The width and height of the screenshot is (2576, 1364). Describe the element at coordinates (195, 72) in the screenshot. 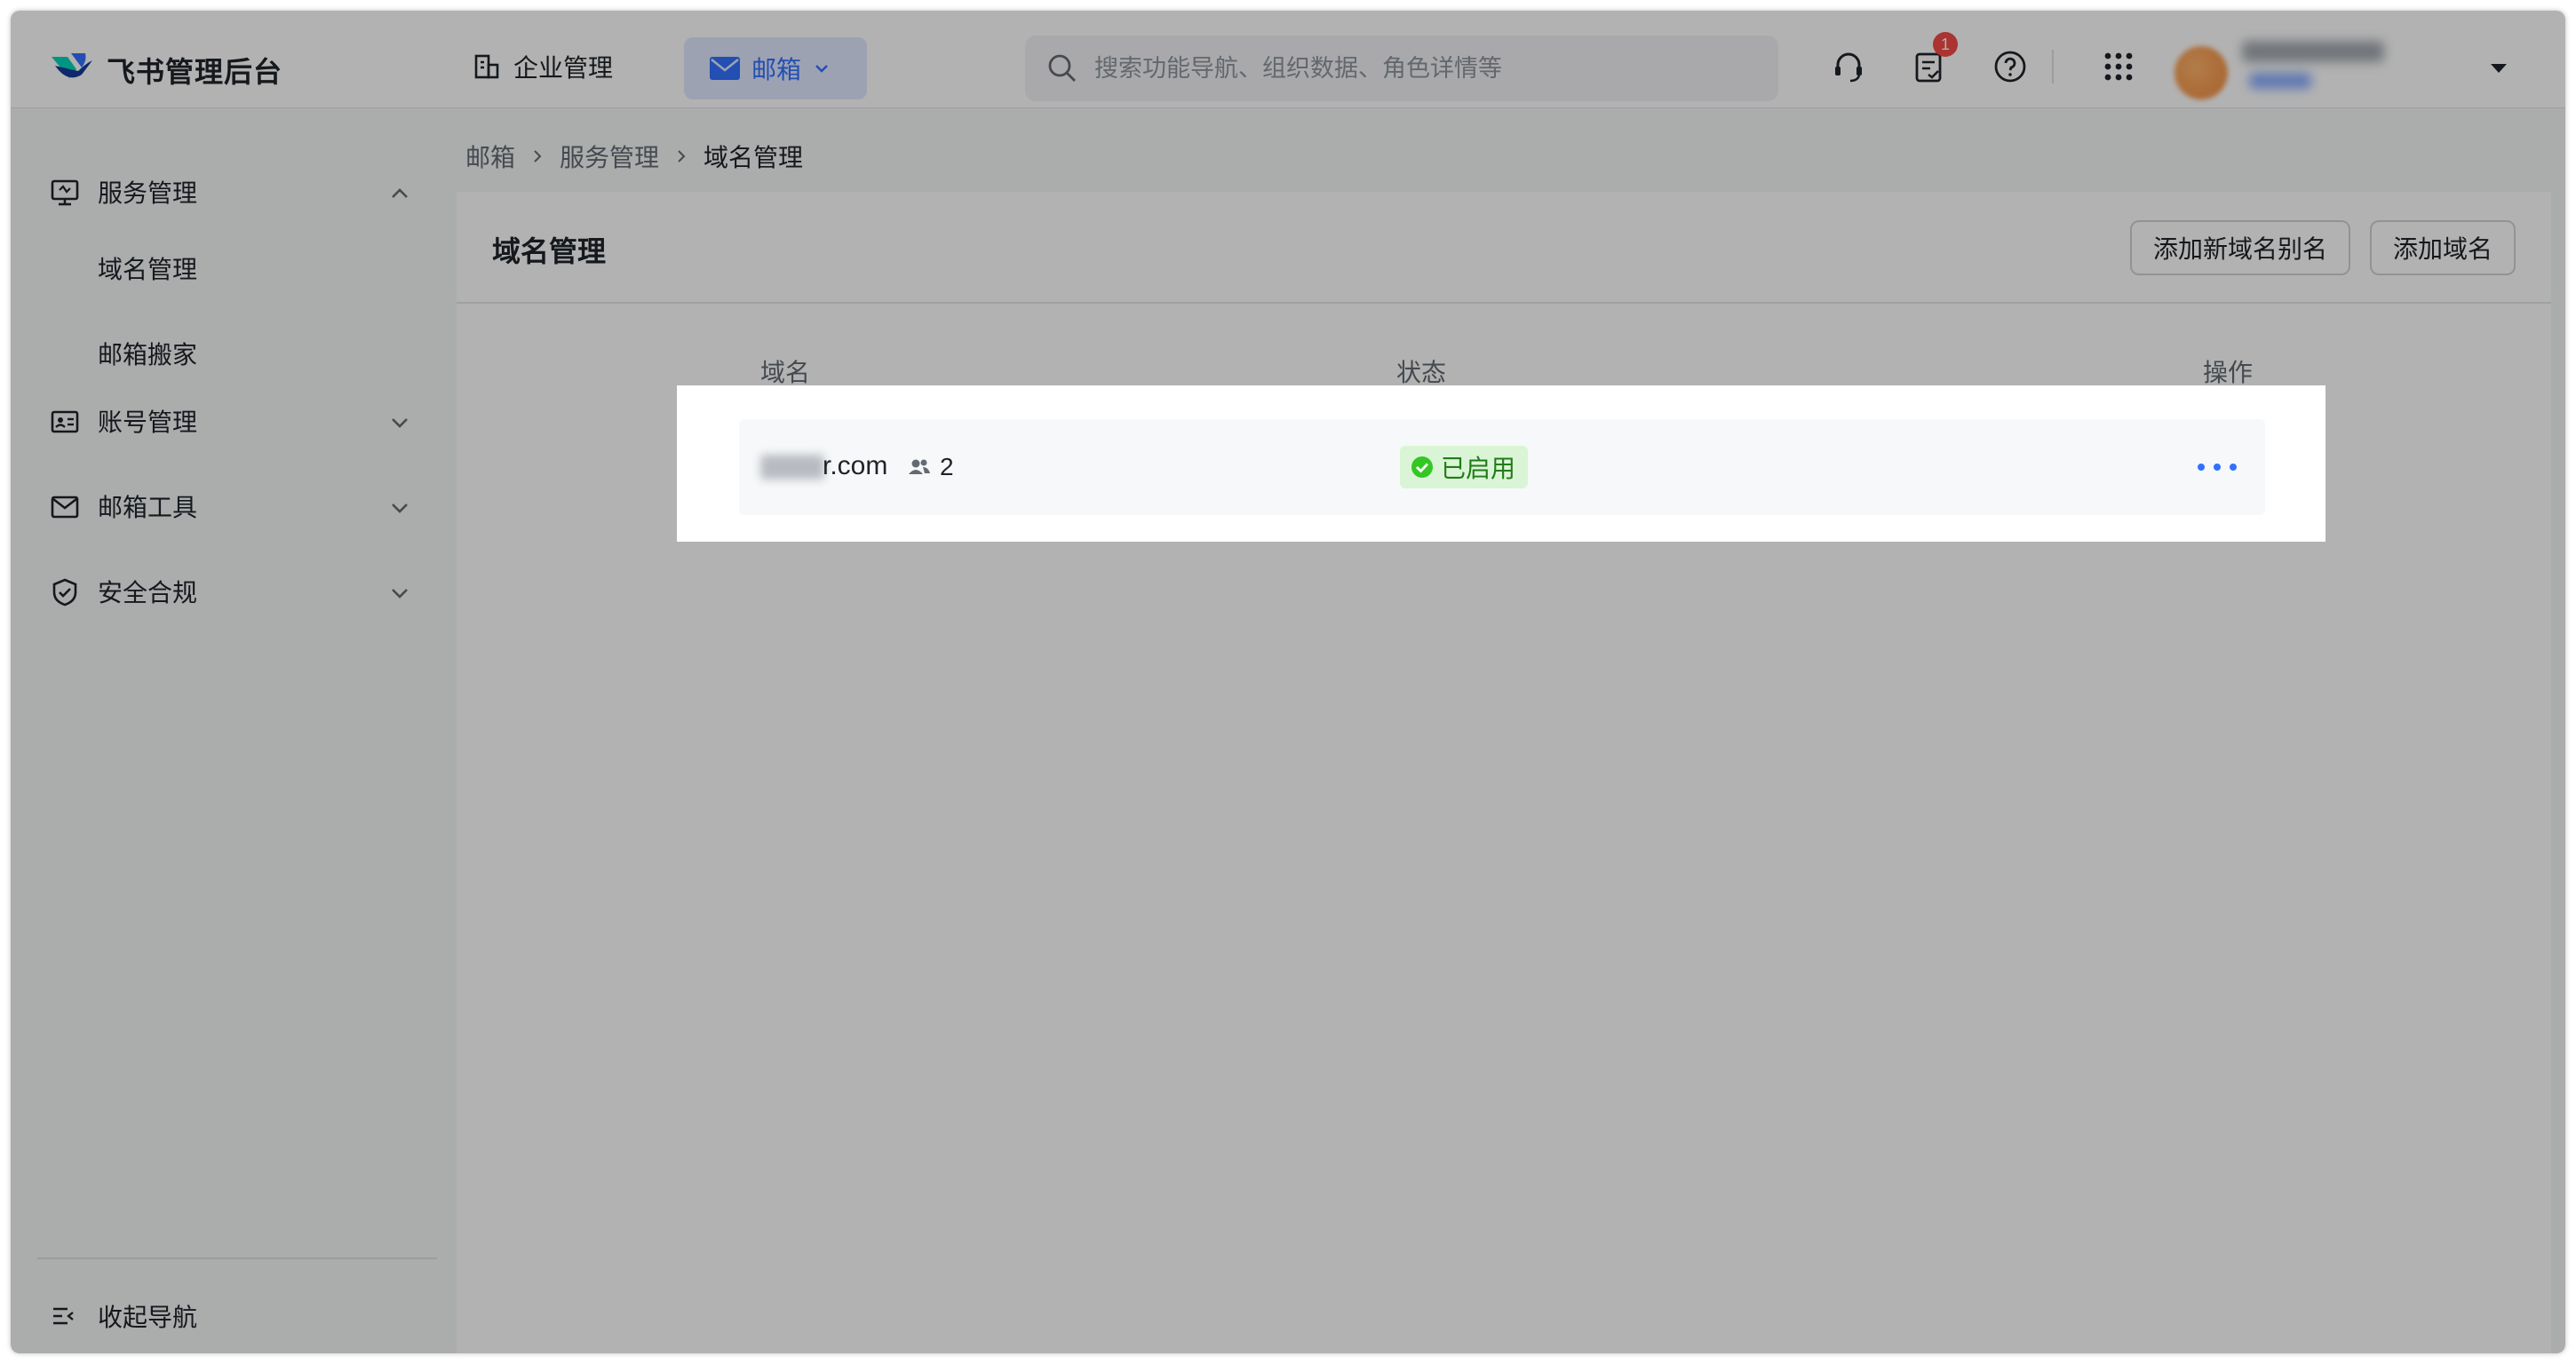

I see `app-title: 飞书管理后台` at that location.